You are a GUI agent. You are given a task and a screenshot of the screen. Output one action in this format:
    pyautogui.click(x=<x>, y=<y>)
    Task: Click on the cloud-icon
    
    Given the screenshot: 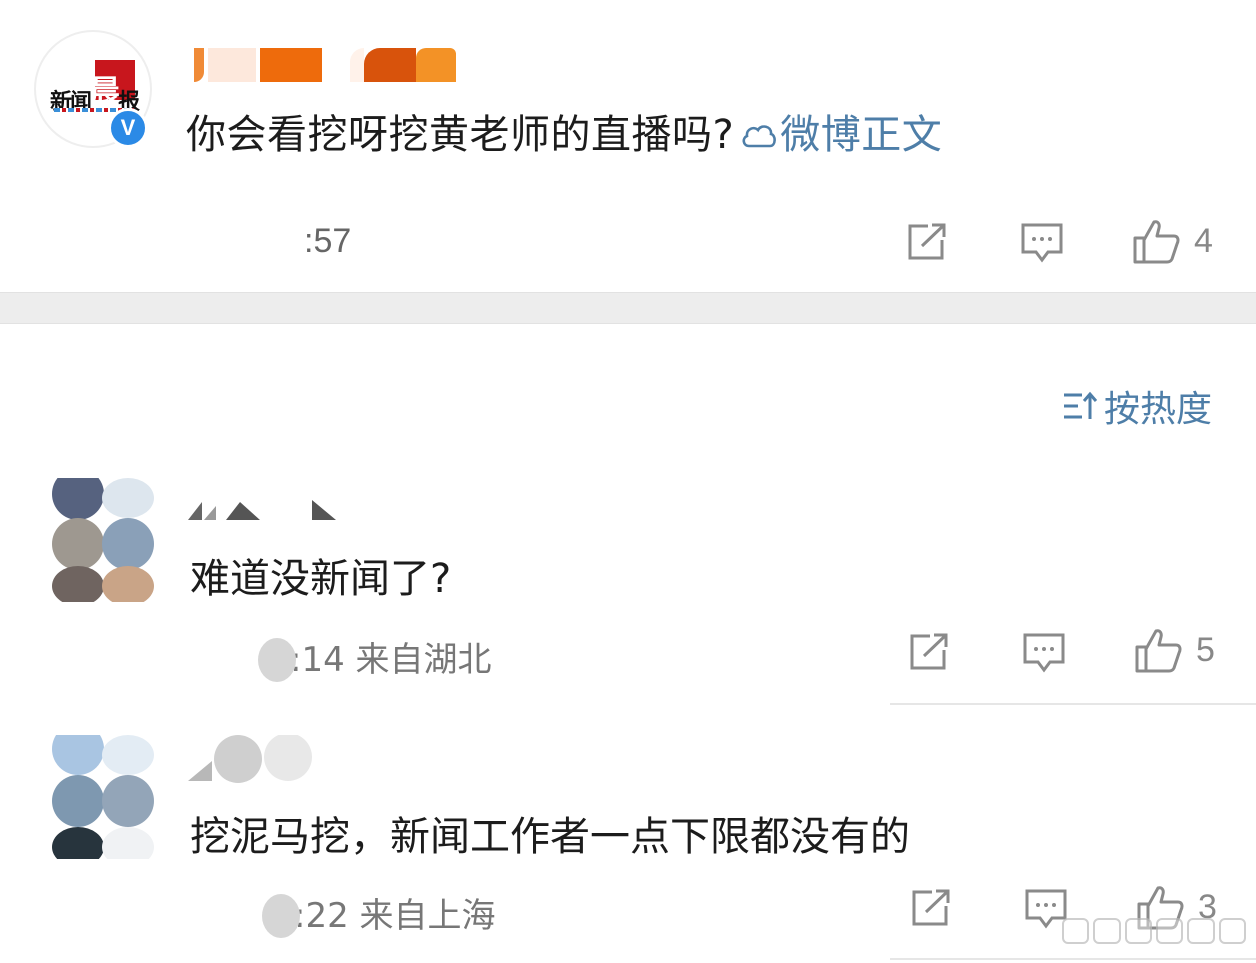 What is the action you would take?
    pyautogui.click(x=759, y=136)
    